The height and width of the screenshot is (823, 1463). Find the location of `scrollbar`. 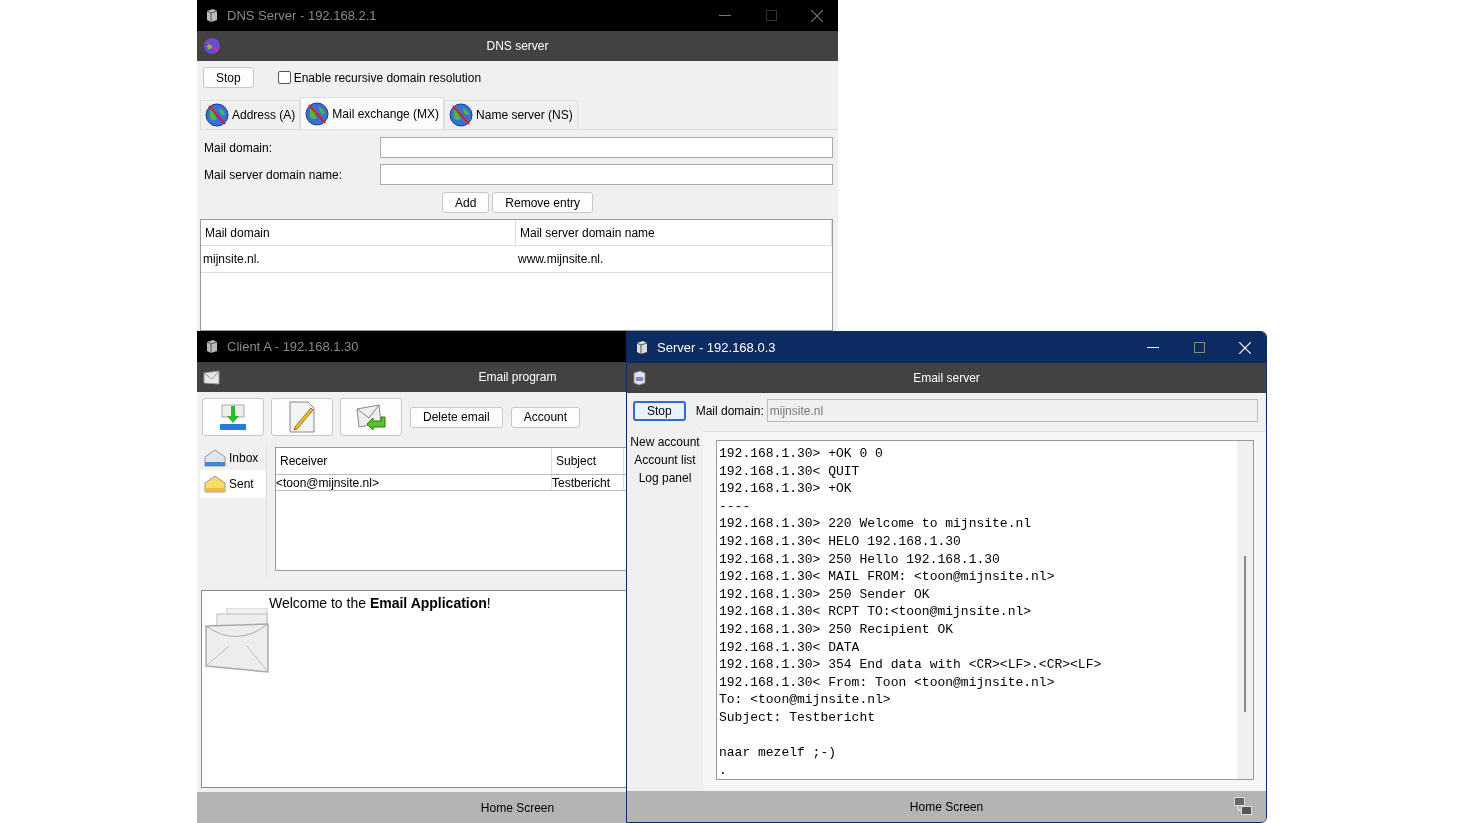

scrollbar is located at coordinates (1245, 610).